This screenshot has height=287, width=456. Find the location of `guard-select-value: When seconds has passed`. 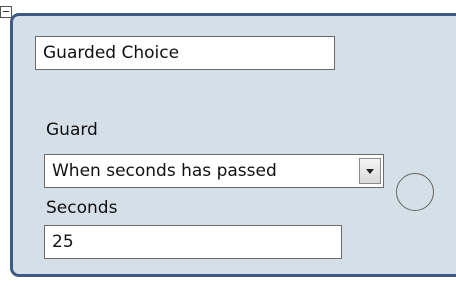

guard-select-value: When seconds has passed is located at coordinates (164, 171).